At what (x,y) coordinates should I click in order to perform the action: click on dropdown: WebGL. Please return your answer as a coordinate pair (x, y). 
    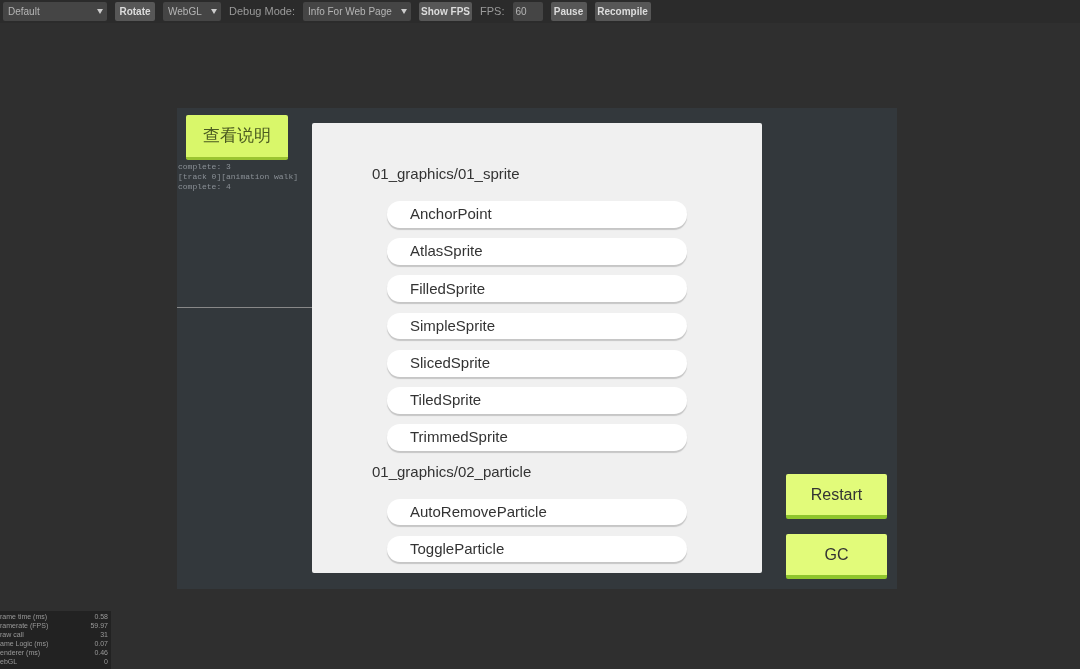
    Looking at the image, I should click on (192, 11).